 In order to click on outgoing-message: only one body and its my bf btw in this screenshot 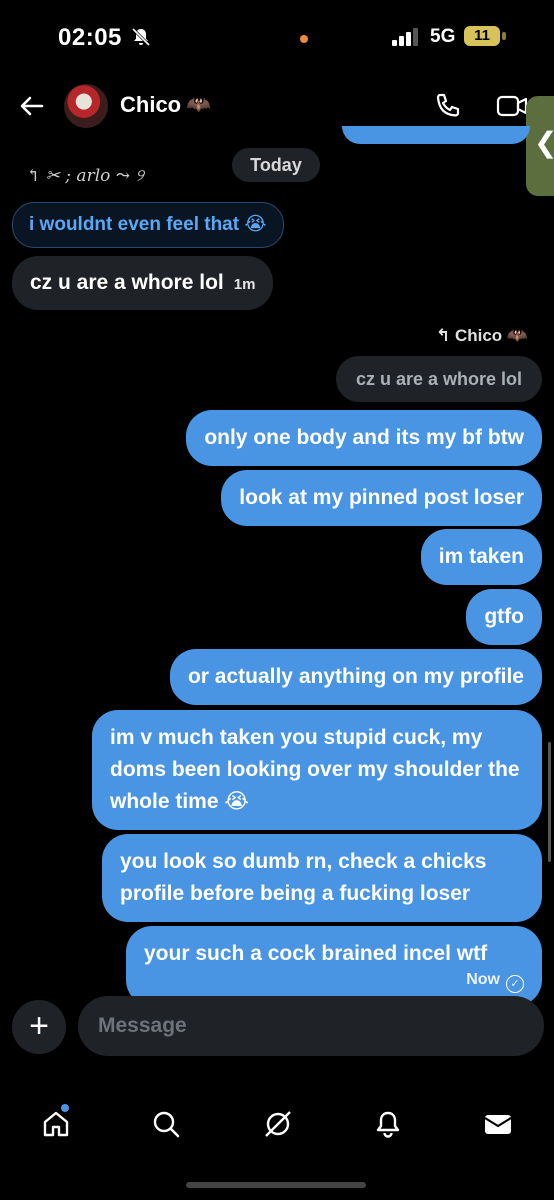, I will do `click(364, 438)`.